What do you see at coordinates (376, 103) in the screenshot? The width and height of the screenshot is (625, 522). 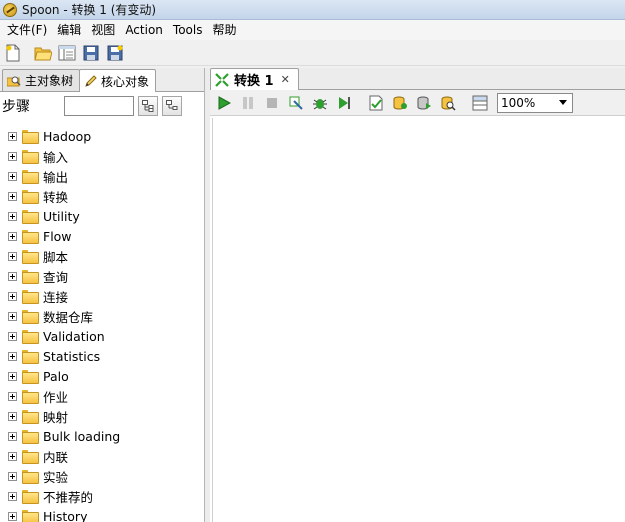 I see `verify-button` at bounding box center [376, 103].